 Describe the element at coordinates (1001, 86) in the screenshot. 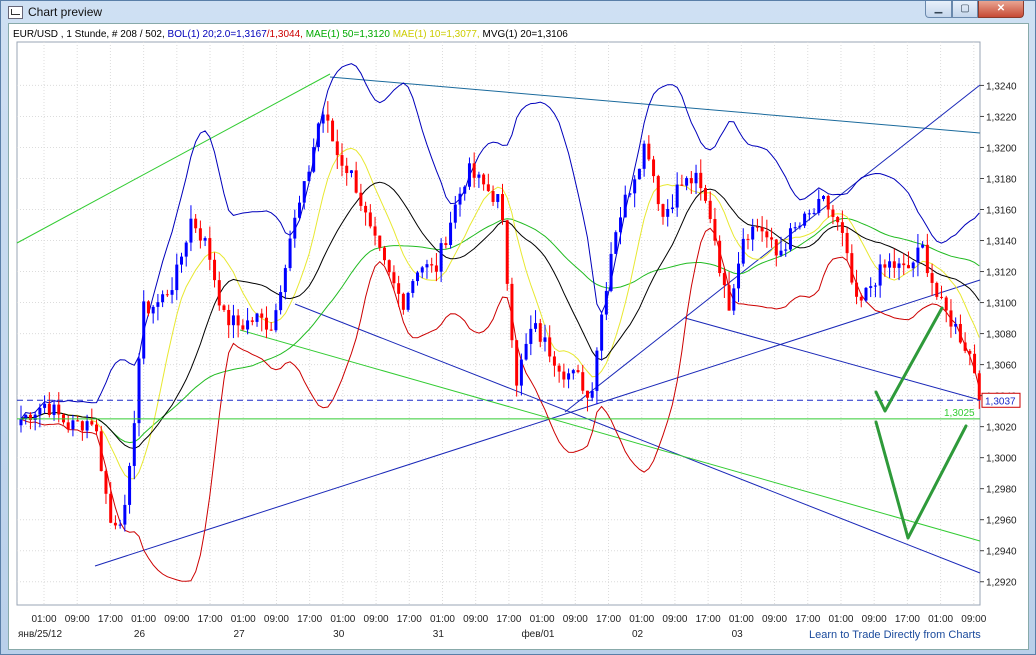

I see `y-tick-label: 1,3240` at that location.